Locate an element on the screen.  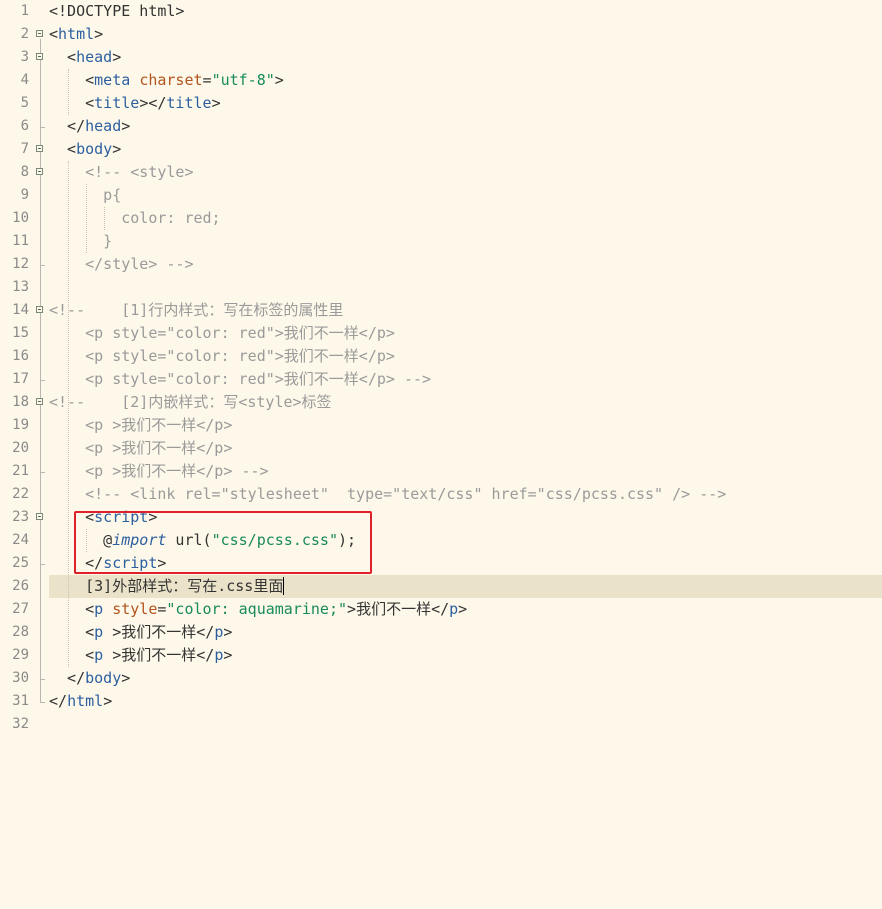
line-number: 15 is located at coordinates (20, 333).